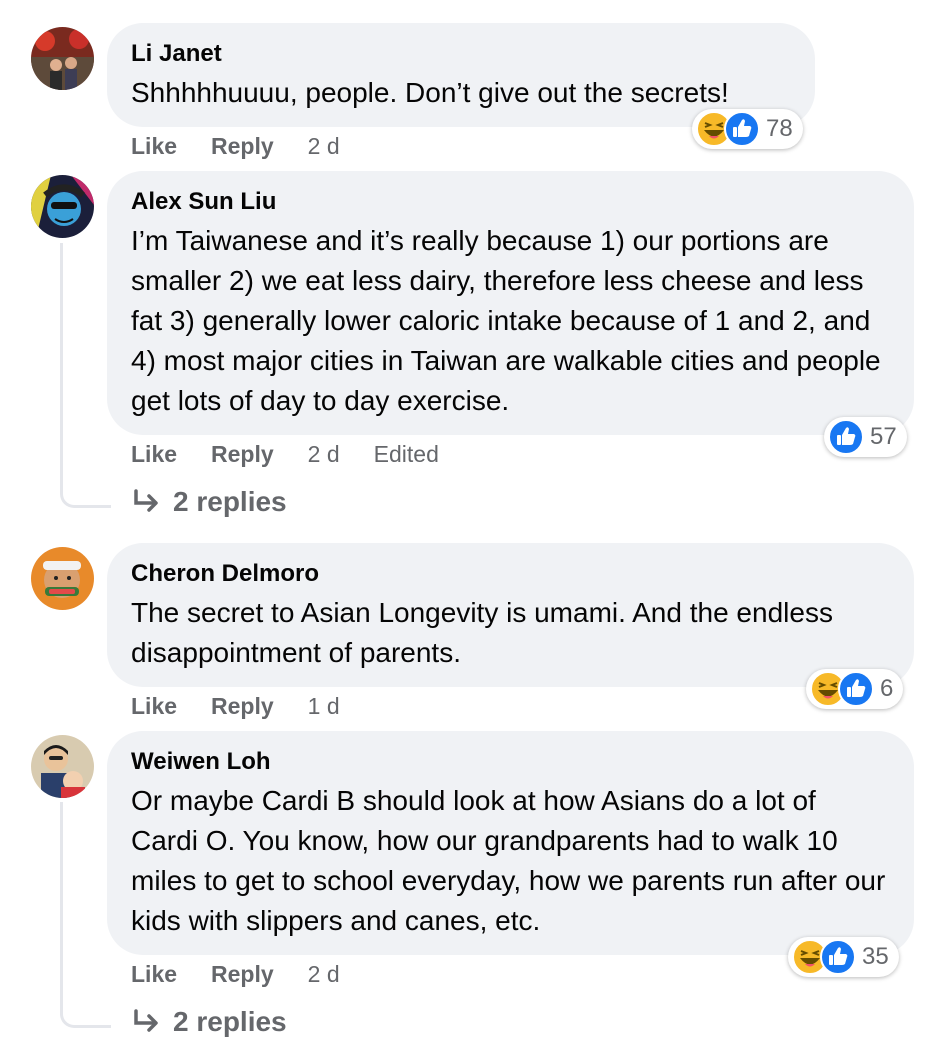 Image resolution: width=950 pixels, height=1052 pixels. I want to click on avatar-weiwen-loh, so click(62, 766).